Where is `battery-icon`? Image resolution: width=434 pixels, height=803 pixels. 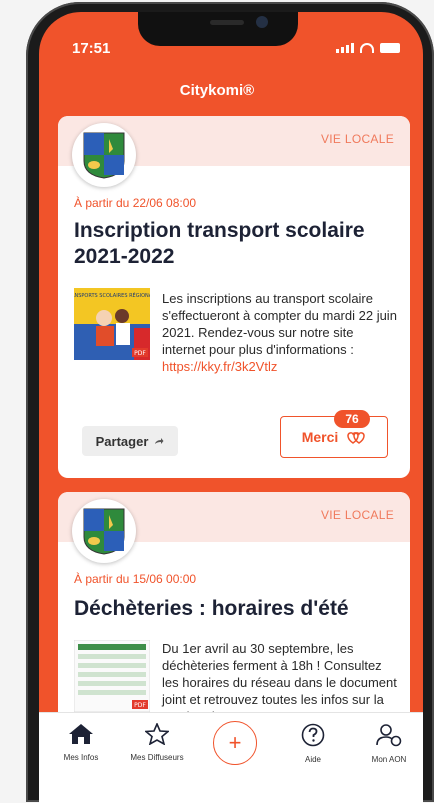
battery-icon is located at coordinates (390, 47).